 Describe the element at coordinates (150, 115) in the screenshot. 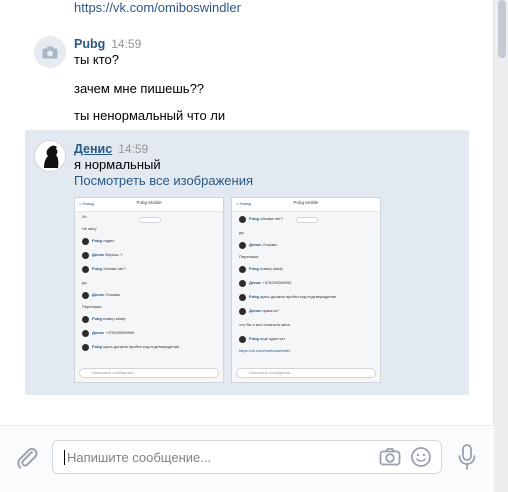

I see `message-text: ты ненормальный что ли` at that location.